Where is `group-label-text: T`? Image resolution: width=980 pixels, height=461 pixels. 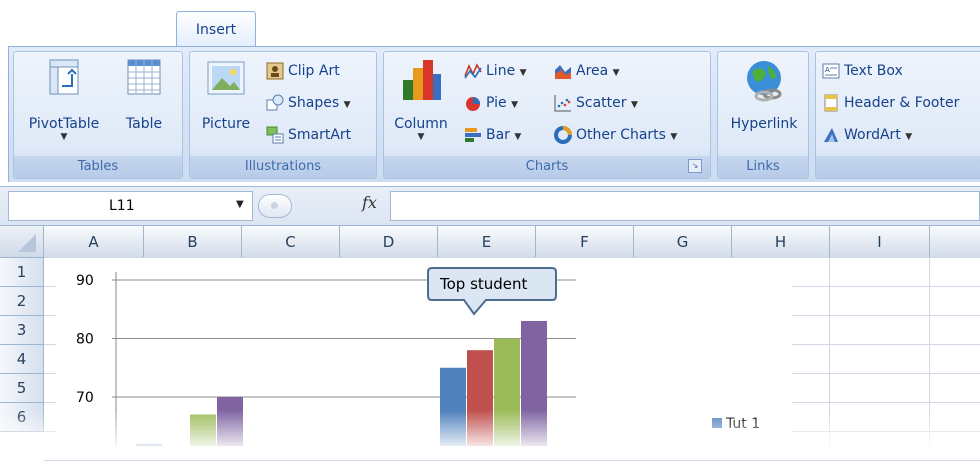
group-label-text: T is located at coordinates (898, 167).